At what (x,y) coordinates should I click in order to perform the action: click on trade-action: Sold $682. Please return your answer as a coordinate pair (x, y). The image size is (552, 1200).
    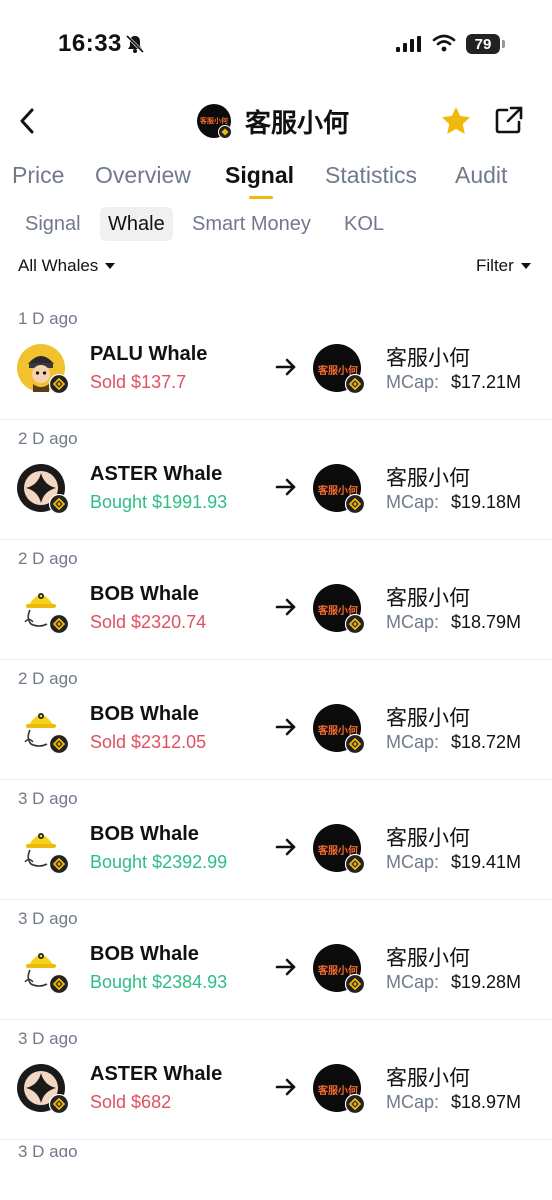
    Looking at the image, I should click on (130, 1102).